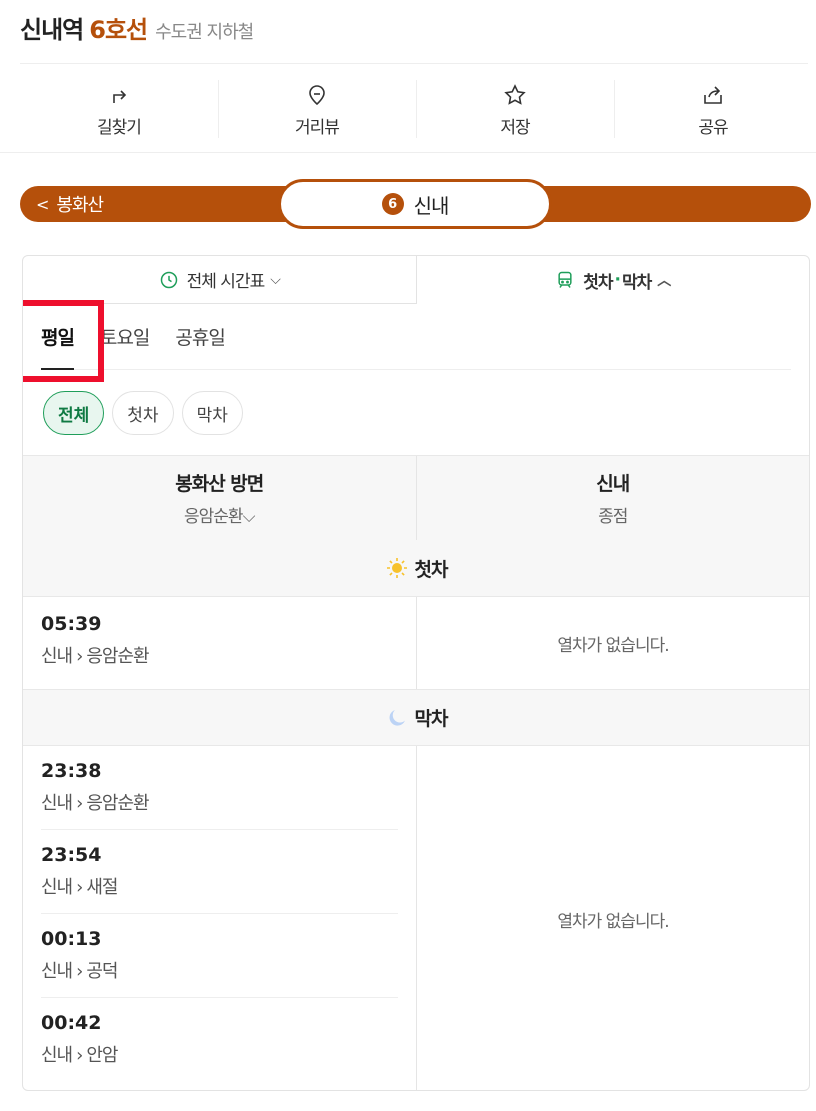 Image resolution: width=816 pixels, height=1111 pixels. Describe the element at coordinates (219, 1040) in the screenshot. I see `train-entry: 00:42 신내 › 안암` at that location.